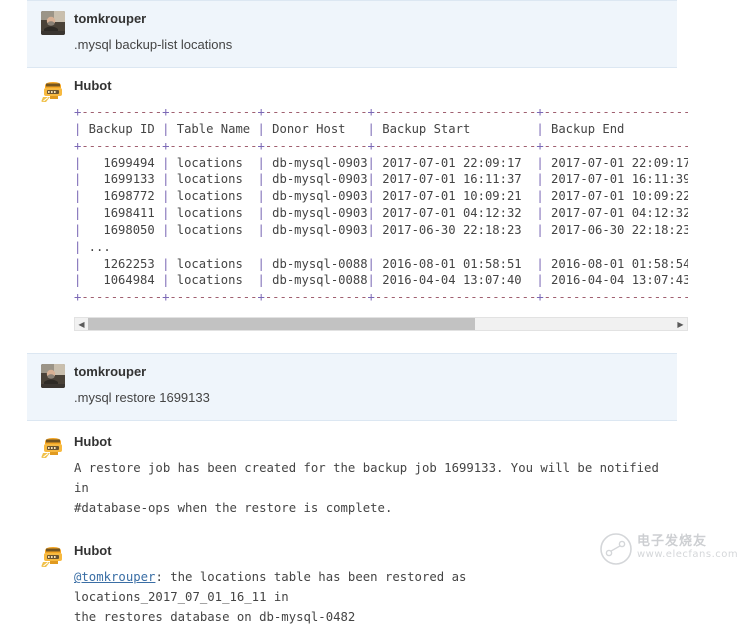 The image size is (747, 639). What do you see at coordinates (142, 398) in the screenshot?
I see `message-text: .mysql restore 1699133` at bounding box center [142, 398].